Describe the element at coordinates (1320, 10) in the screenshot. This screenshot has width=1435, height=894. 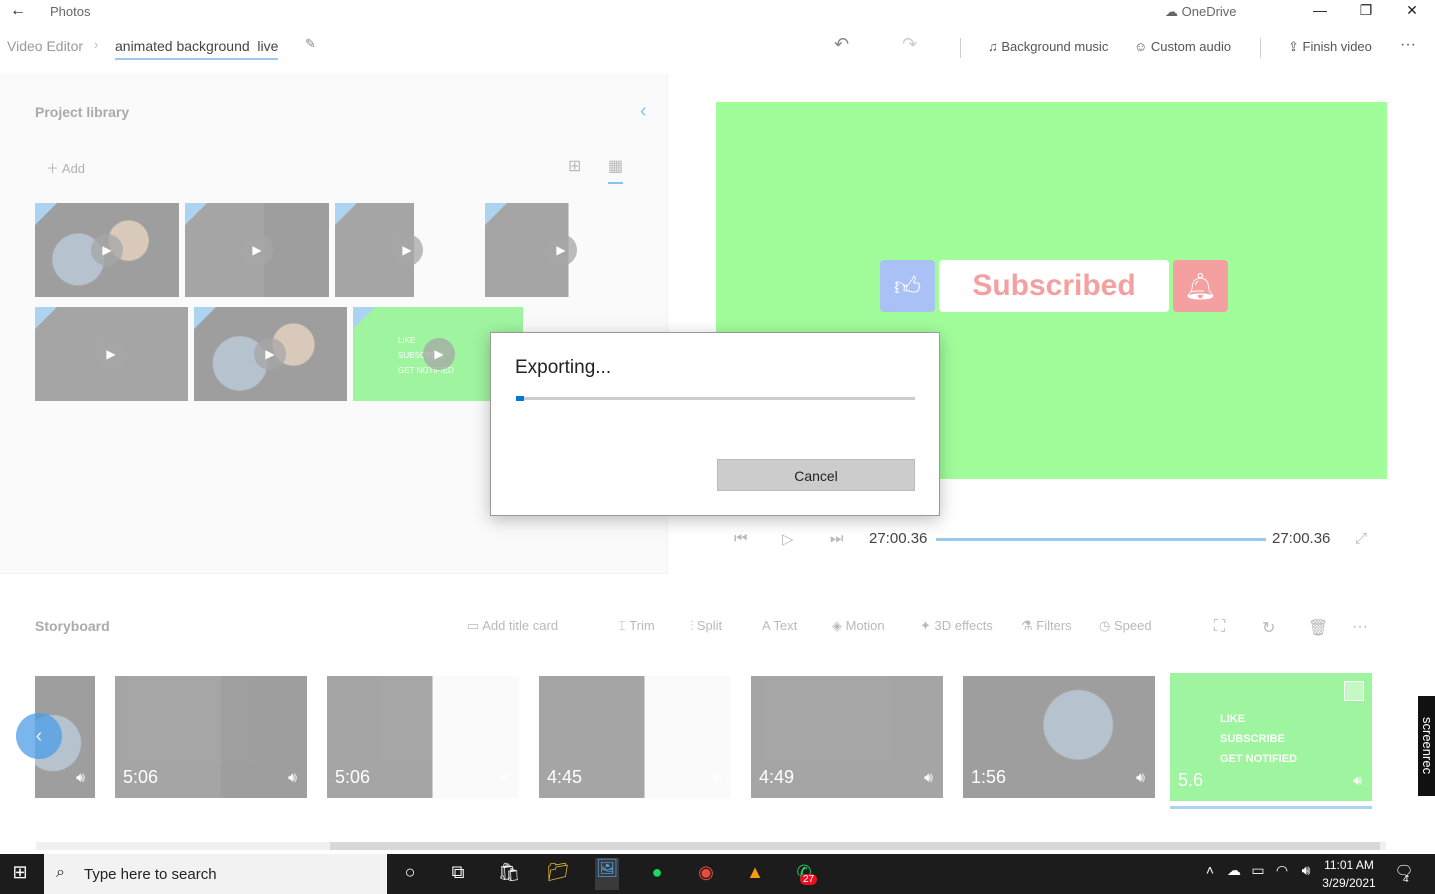
I see `minimize-button: —` at that location.